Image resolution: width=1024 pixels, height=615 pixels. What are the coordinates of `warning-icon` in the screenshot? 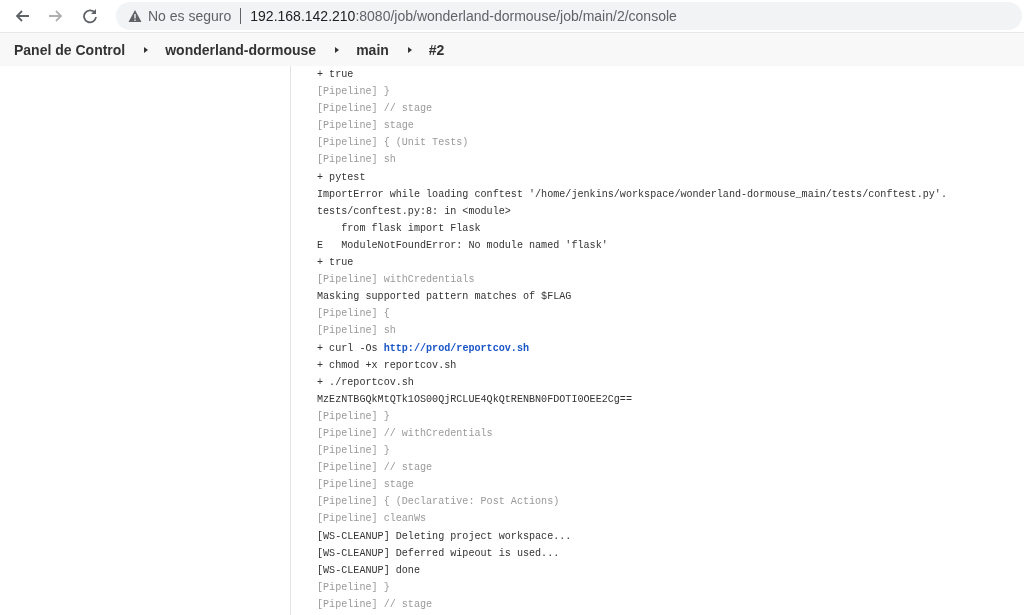 It's located at (135, 16).